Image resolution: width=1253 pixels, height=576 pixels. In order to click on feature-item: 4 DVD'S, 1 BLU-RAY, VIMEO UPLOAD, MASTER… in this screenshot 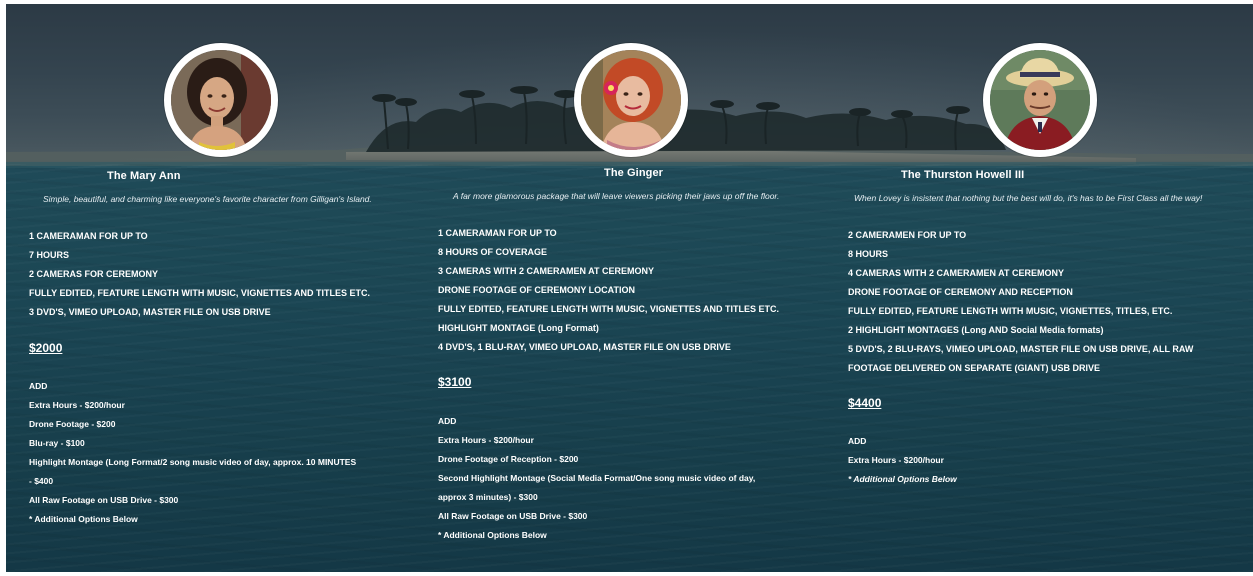, I will do `click(584, 347)`.